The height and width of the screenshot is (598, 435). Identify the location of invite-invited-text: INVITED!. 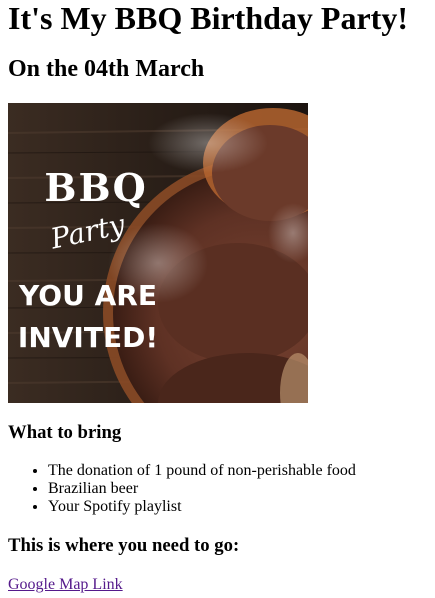
(88, 337).